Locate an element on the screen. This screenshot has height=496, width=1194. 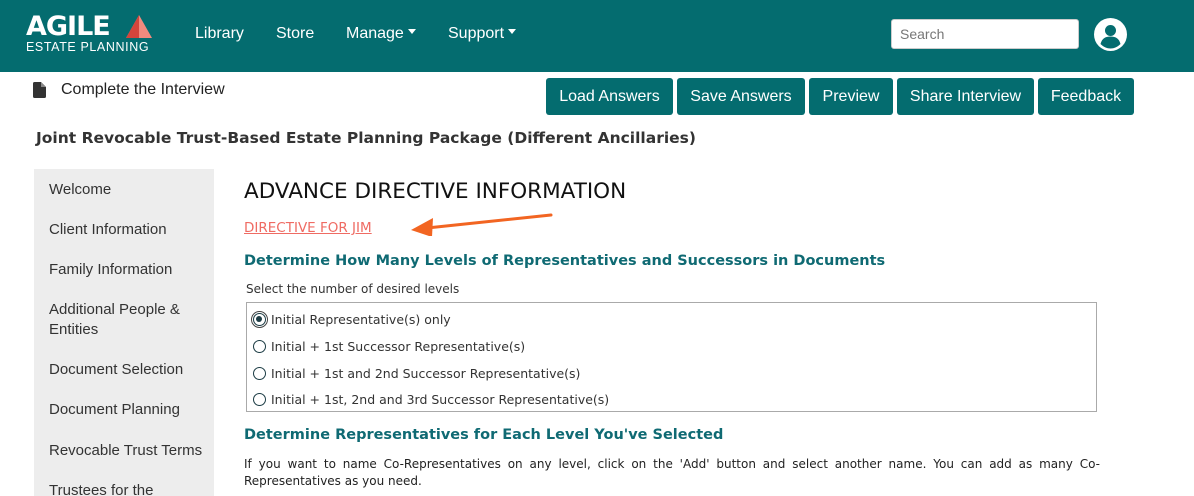
sidebar-item-family-information: Family Information is located at coordinates (129, 270).